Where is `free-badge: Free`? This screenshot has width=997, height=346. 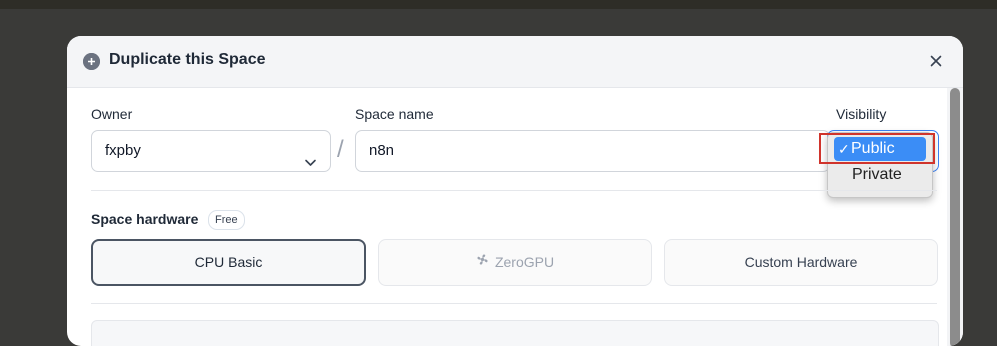
free-badge: Free is located at coordinates (226, 220).